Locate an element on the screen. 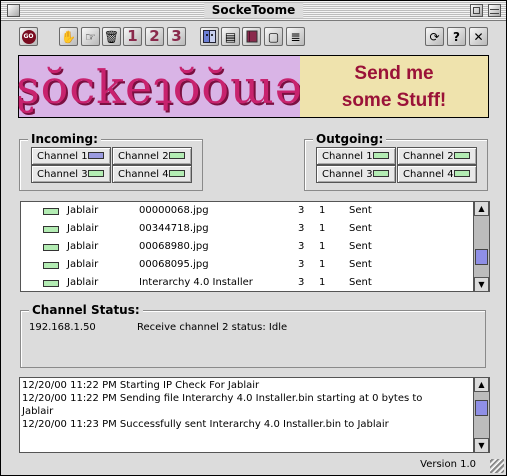  banner-tagline: Send me some Stuff! is located at coordinates (394, 86).